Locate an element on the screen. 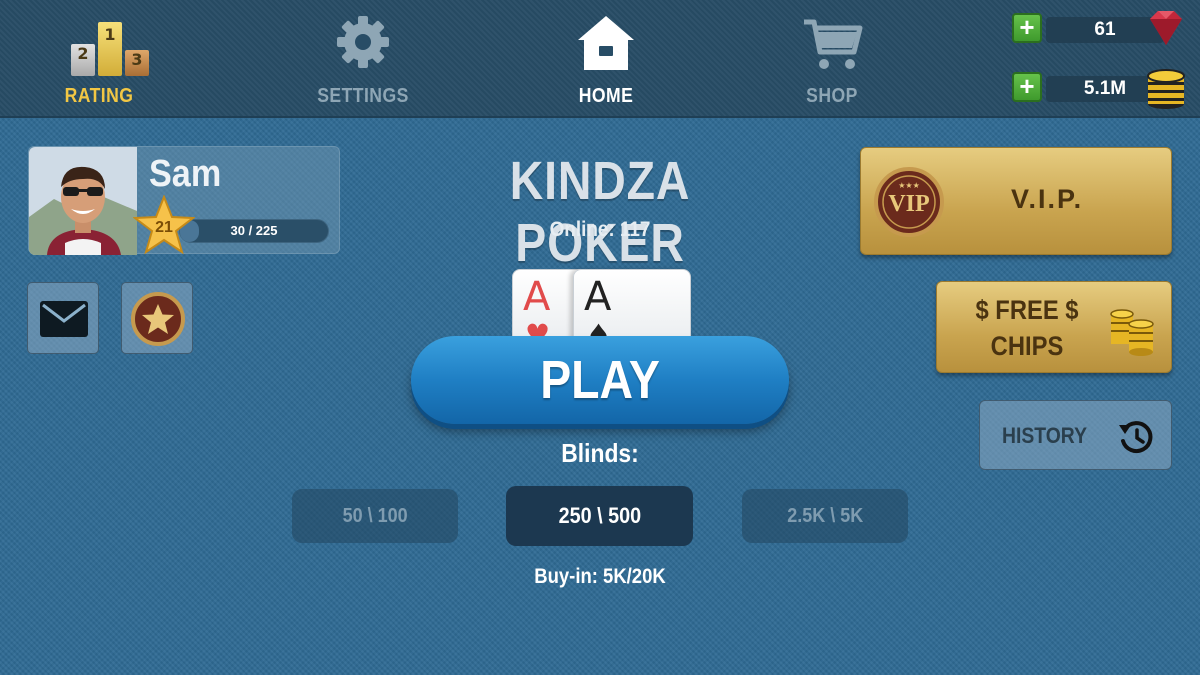  gold-chips-icon is located at coordinates (1132, 332).